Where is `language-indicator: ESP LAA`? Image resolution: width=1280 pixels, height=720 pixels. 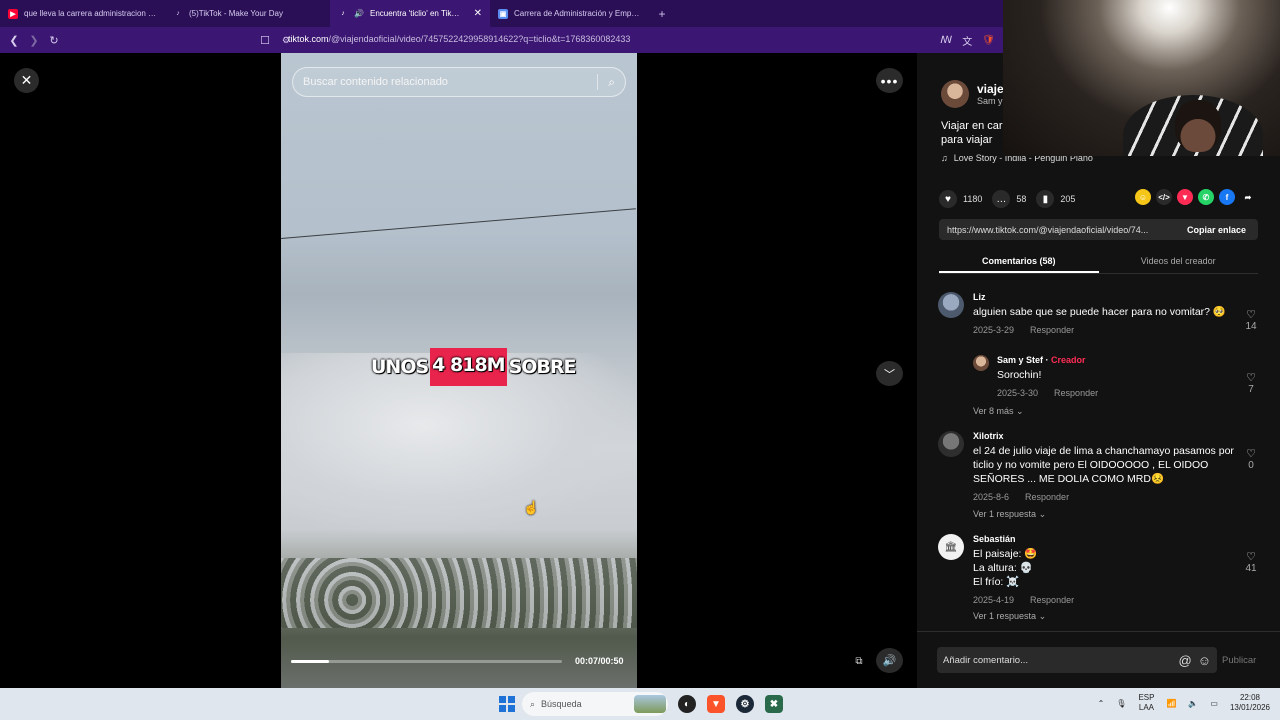 language-indicator: ESP LAA is located at coordinates (1146, 703).